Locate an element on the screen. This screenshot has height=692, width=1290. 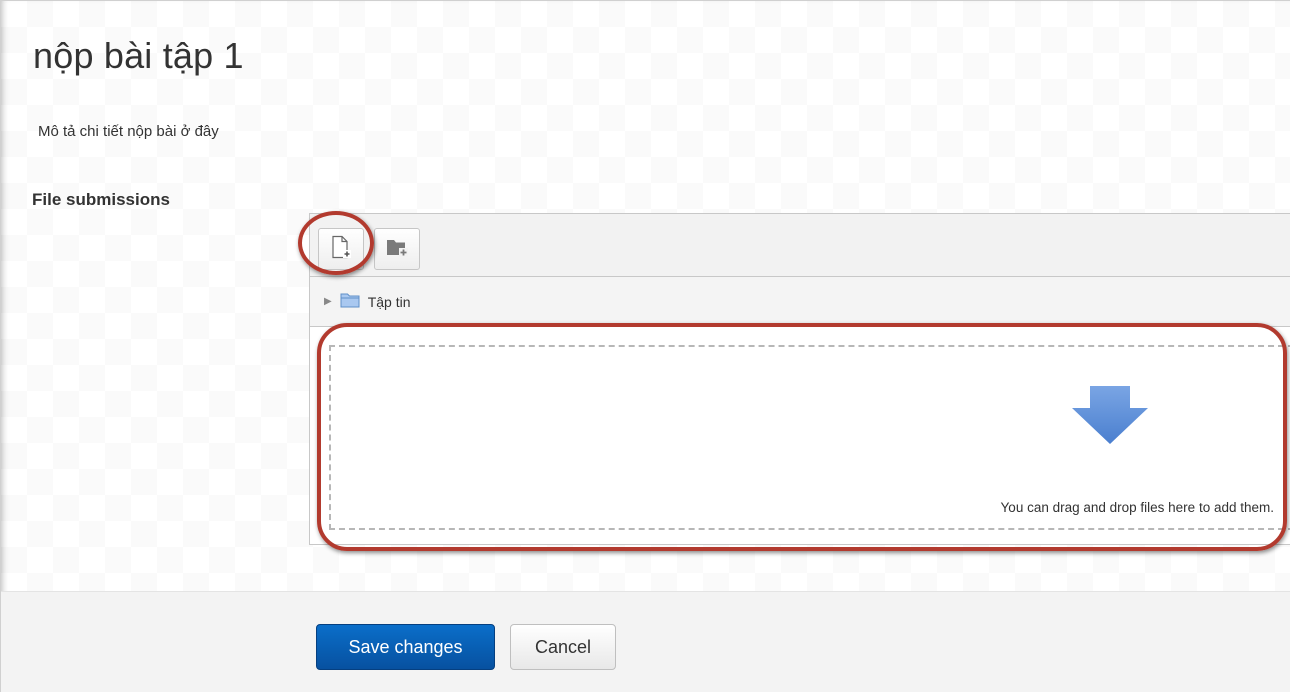
cancel-button: Cancel is located at coordinates (563, 647).